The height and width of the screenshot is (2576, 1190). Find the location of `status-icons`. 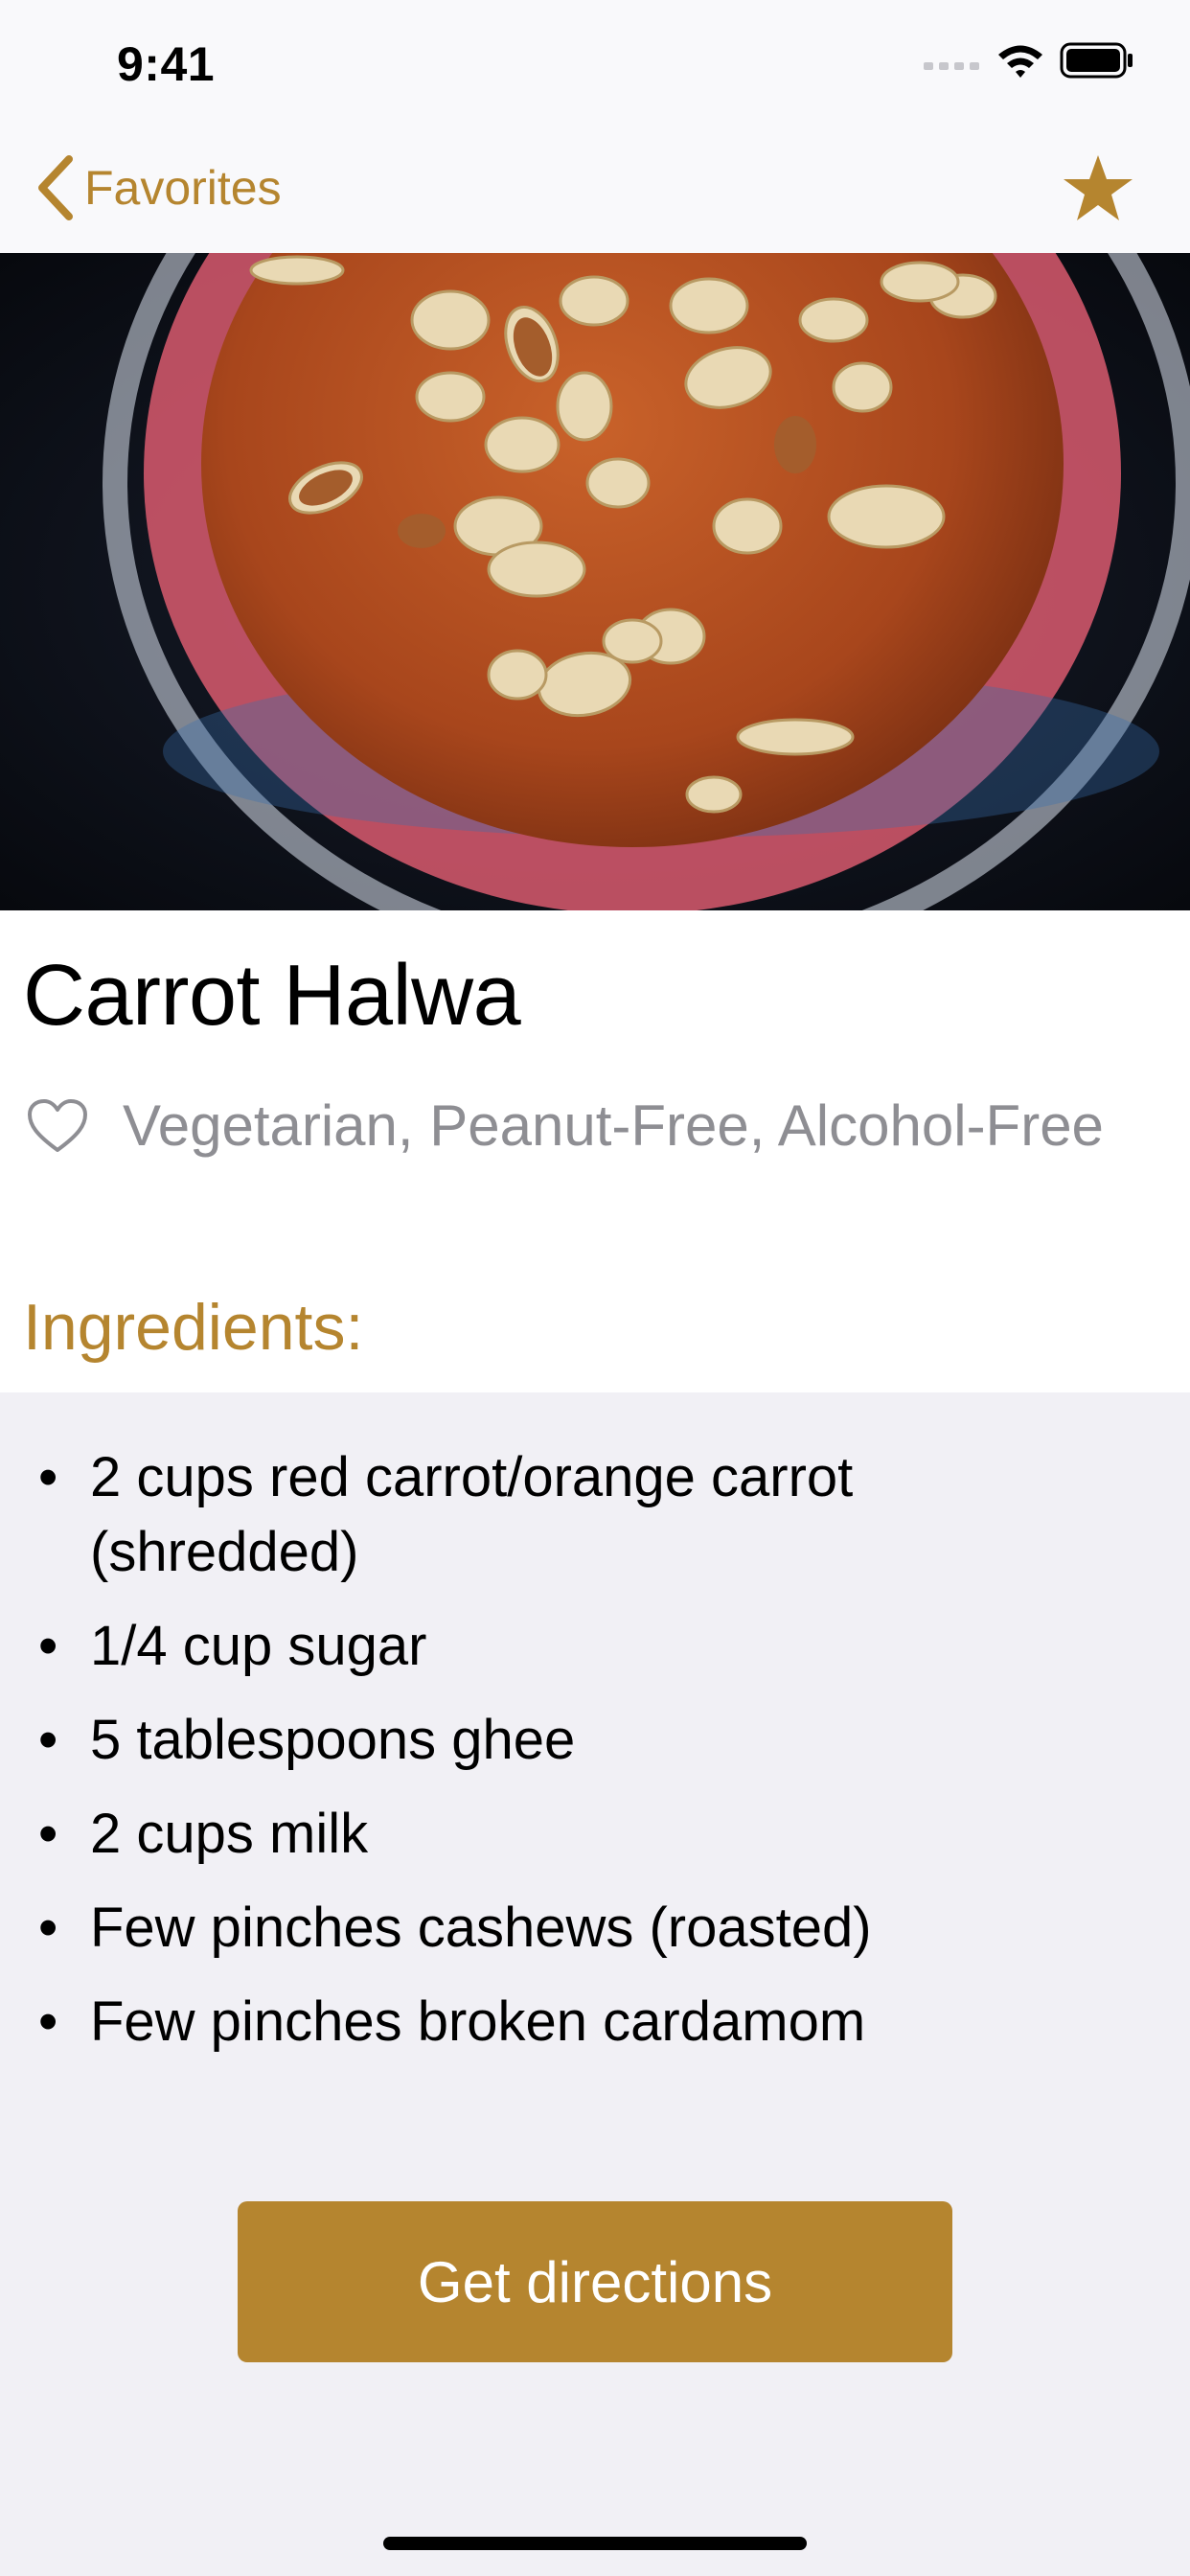

status-icons is located at coordinates (1029, 60).